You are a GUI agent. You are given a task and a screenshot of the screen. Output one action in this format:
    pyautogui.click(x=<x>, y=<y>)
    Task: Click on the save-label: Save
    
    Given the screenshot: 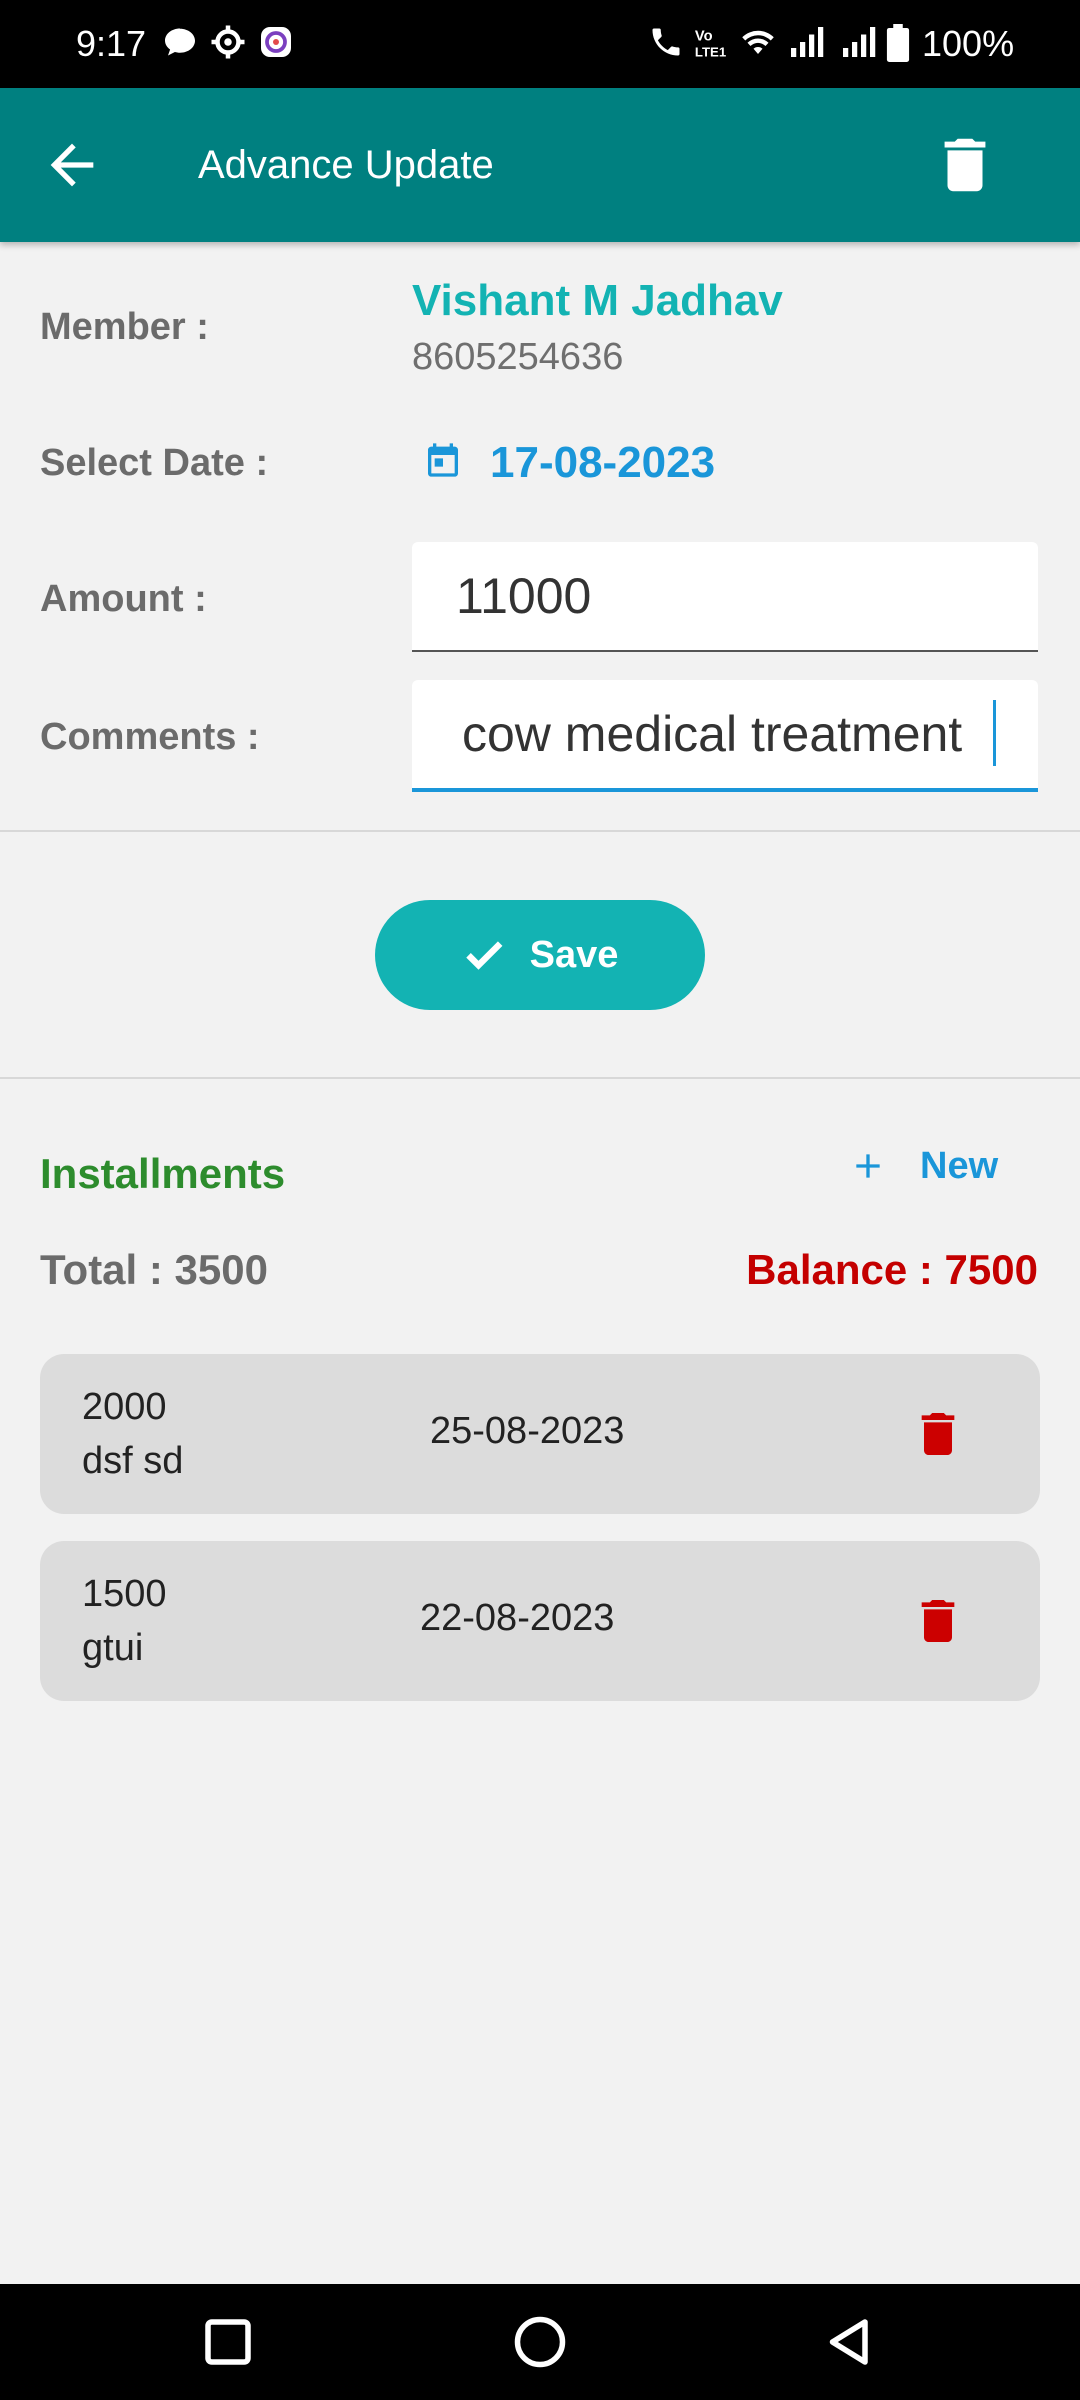 What is the action you would take?
    pyautogui.click(x=574, y=954)
    